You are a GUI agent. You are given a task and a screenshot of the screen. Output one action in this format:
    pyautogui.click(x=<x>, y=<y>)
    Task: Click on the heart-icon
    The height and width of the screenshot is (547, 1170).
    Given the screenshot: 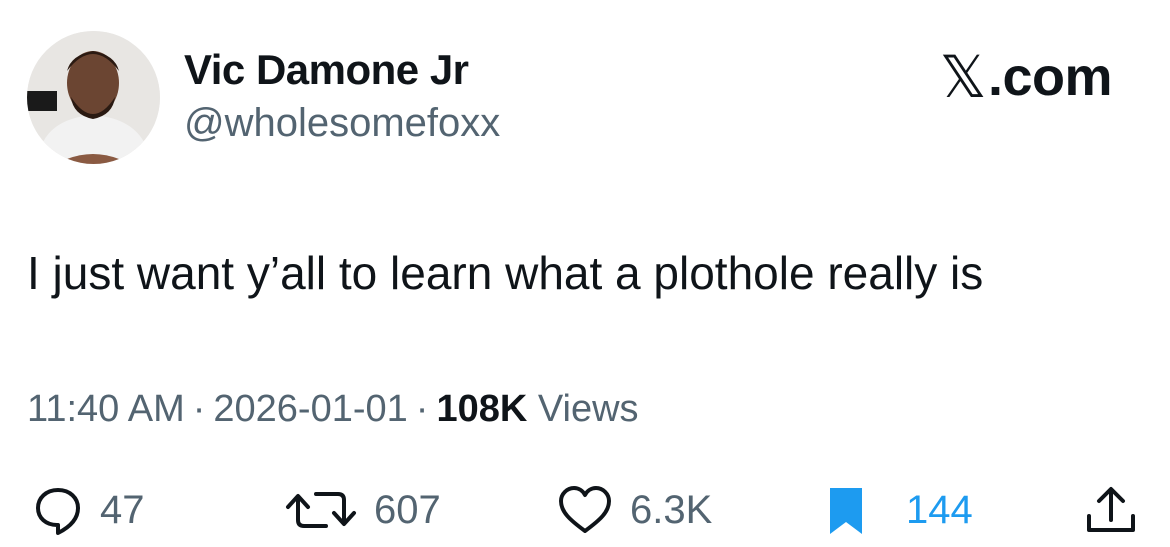 What is the action you would take?
    pyautogui.click(x=585, y=509)
    